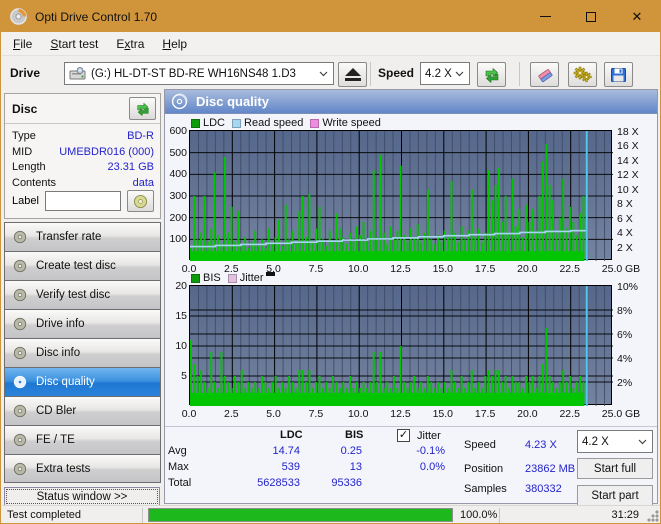 This screenshot has width=661, height=524. I want to click on samples-row-value: 380332, so click(543, 489).